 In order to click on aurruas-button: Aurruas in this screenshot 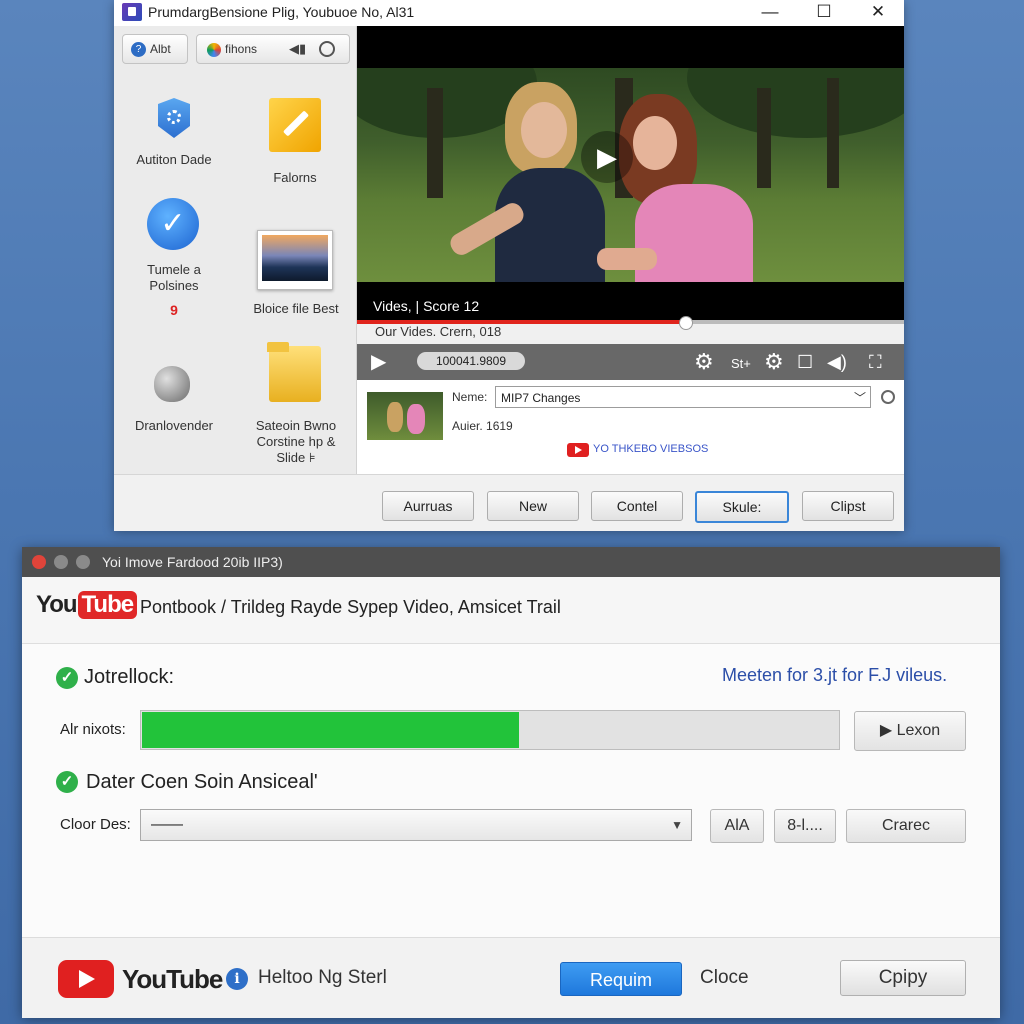, I will do `click(428, 506)`.